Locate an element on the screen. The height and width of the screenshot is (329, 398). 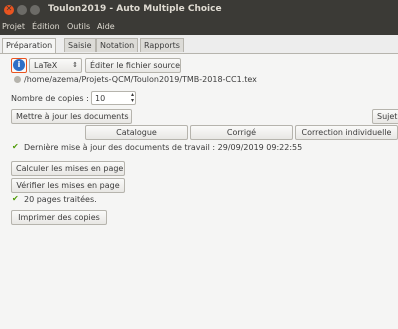
verify-layout-label: Vérifier les mises en page is located at coordinates (68, 185).